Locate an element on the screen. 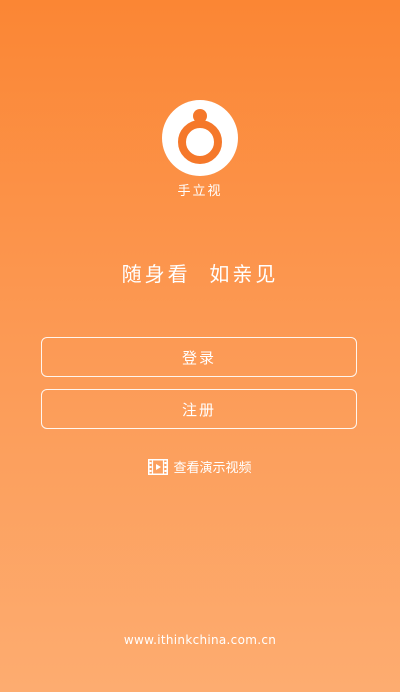 This screenshot has height=692, width=400. login-button: 登录 is located at coordinates (199, 357).